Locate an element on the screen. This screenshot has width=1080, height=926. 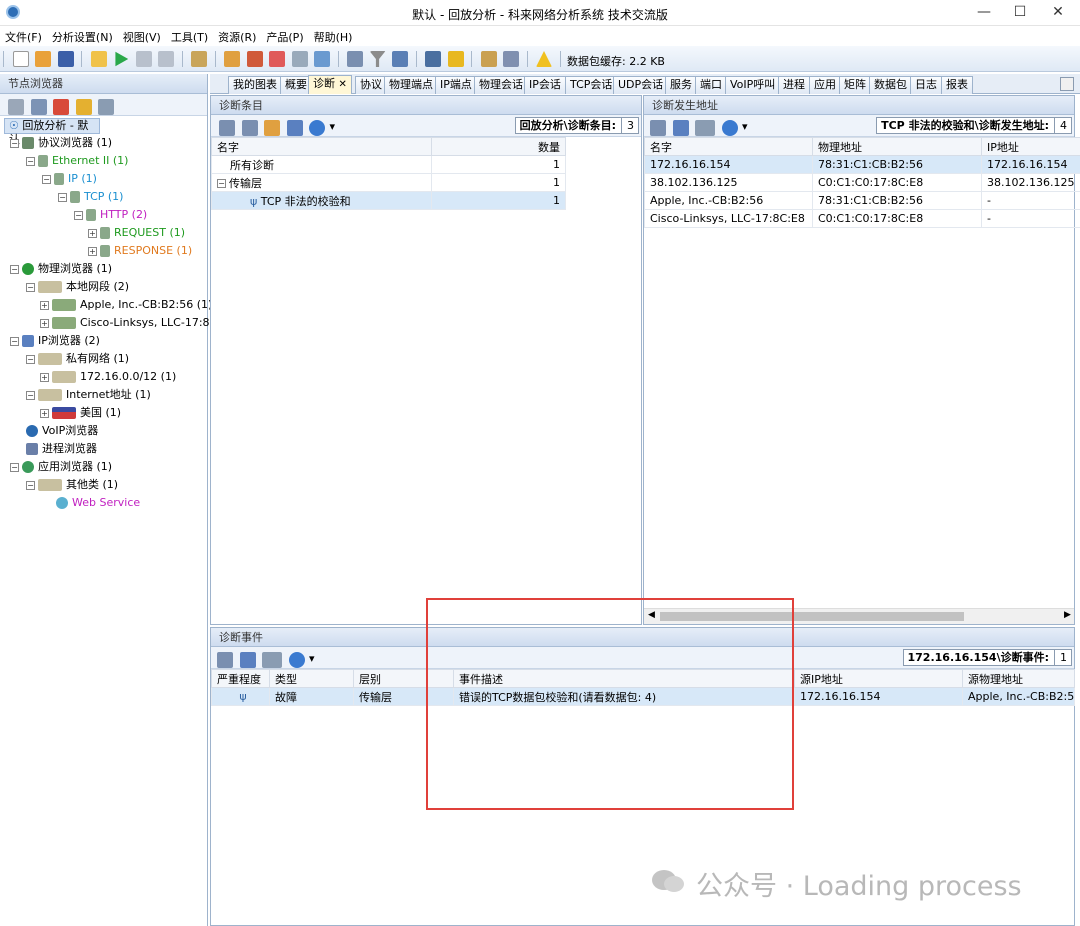
add-node-icon is located at coordinates (16, 107).